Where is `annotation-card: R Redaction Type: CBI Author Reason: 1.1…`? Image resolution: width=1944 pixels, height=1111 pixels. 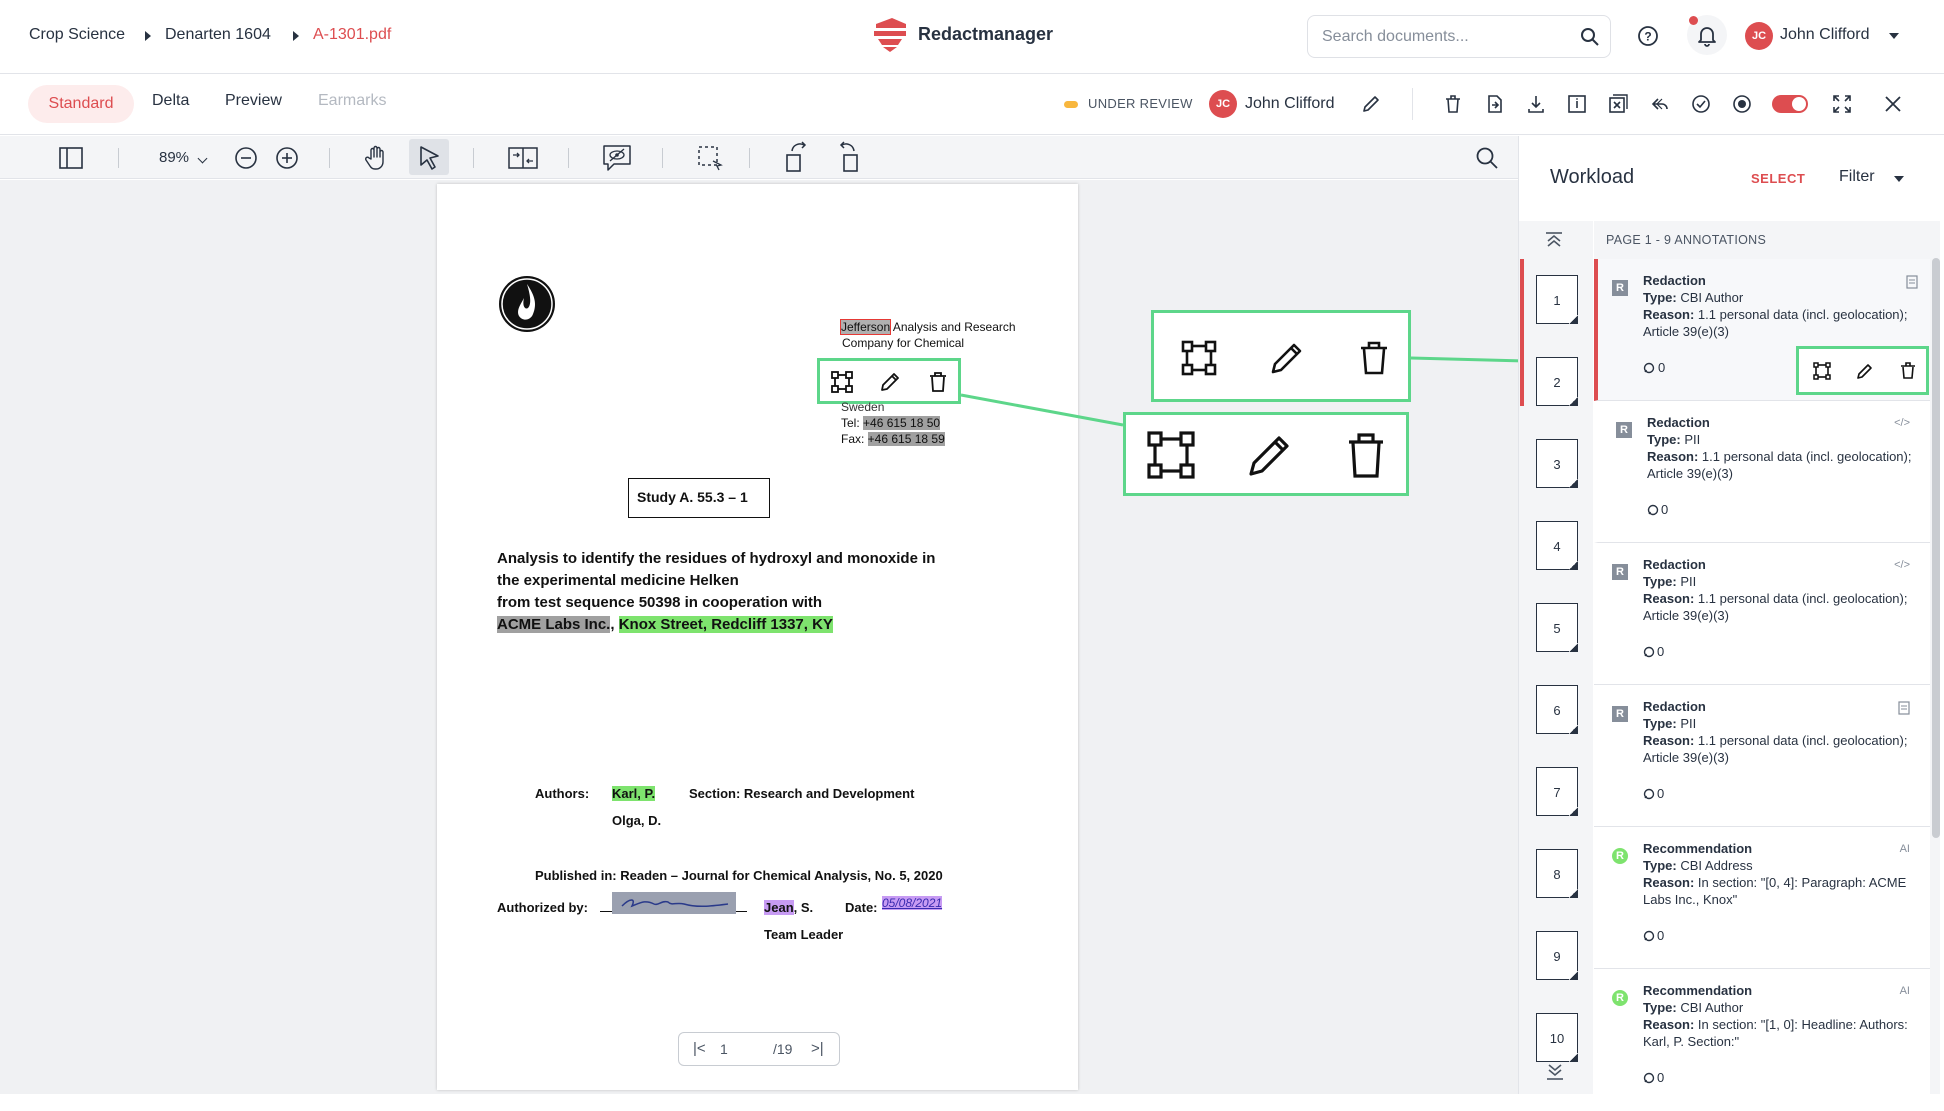
annotation-card: R Redaction Type: CBI Author Reason: 1.1… is located at coordinates (1762, 330).